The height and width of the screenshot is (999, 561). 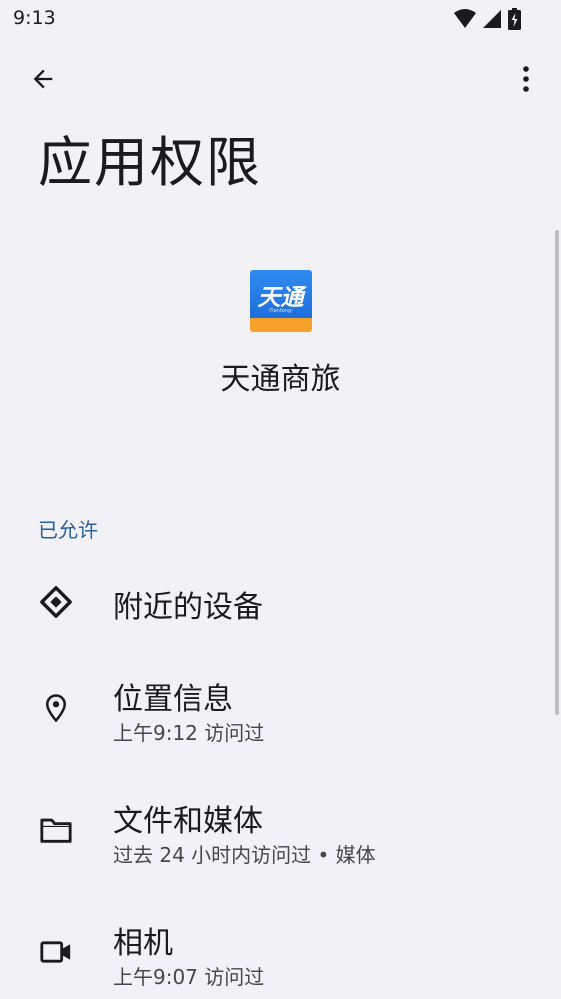 What do you see at coordinates (56, 708) in the screenshot?
I see `location-pin-icon` at bounding box center [56, 708].